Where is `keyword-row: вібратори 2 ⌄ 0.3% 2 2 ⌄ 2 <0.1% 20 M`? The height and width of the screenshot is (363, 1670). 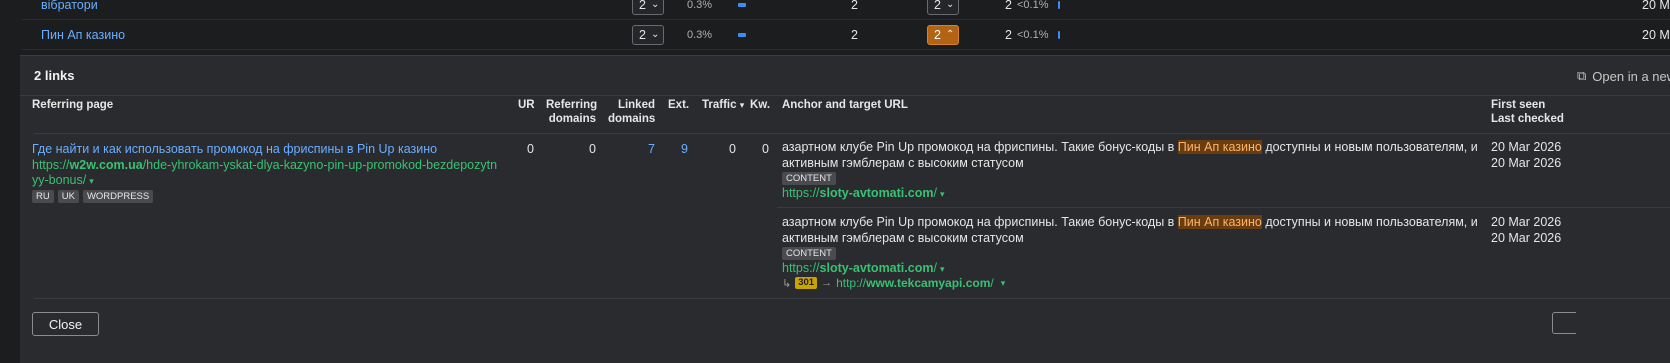
keyword-row: вібратори 2 ⌄ 0.3% 2 2 ⌄ 2 <0.1% 20 M is located at coordinates (846, 10).